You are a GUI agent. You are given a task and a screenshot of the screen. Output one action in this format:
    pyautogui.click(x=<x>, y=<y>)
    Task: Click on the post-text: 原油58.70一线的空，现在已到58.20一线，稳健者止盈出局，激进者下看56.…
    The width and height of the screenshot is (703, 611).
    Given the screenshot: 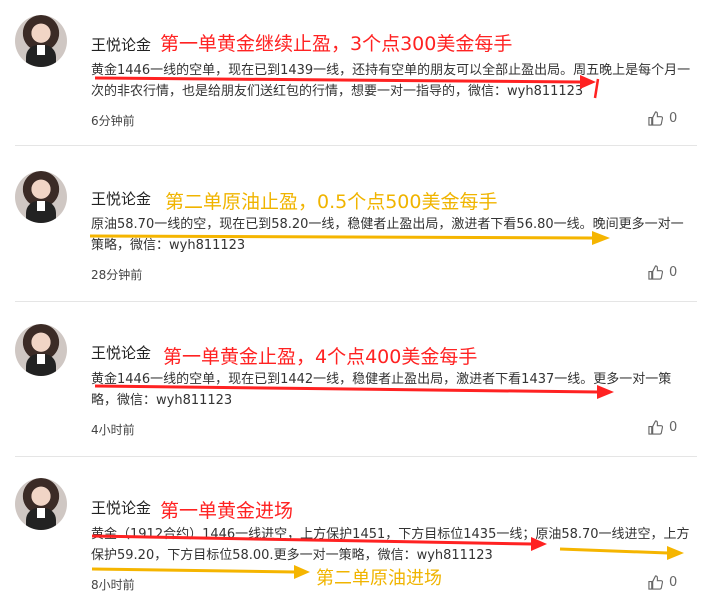 What is the action you would take?
    pyautogui.click(x=387, y=235)
    